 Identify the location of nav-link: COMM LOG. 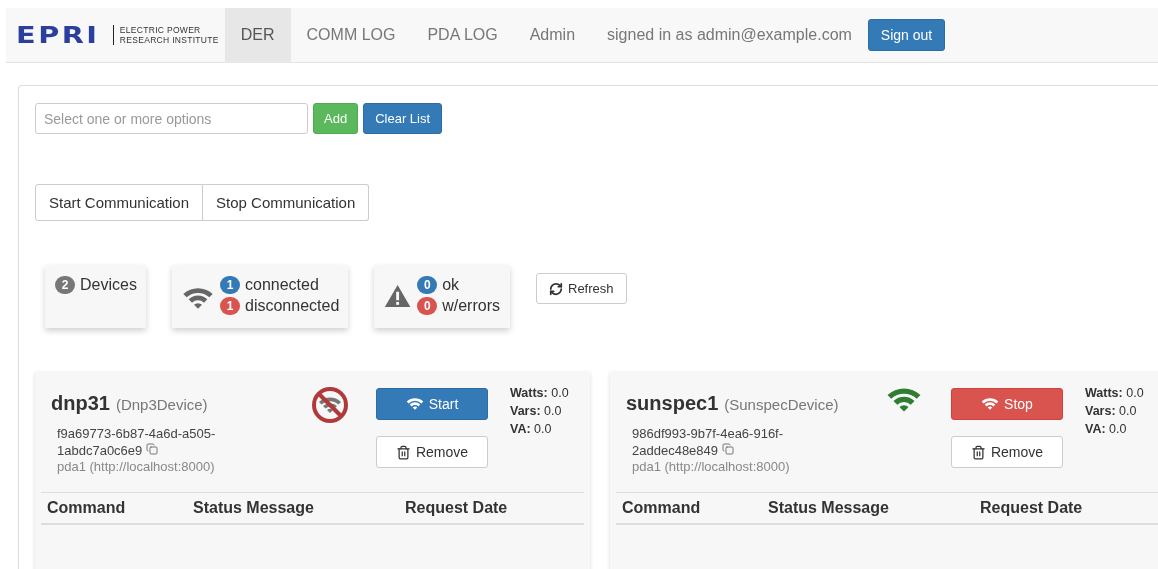
(351, 35).